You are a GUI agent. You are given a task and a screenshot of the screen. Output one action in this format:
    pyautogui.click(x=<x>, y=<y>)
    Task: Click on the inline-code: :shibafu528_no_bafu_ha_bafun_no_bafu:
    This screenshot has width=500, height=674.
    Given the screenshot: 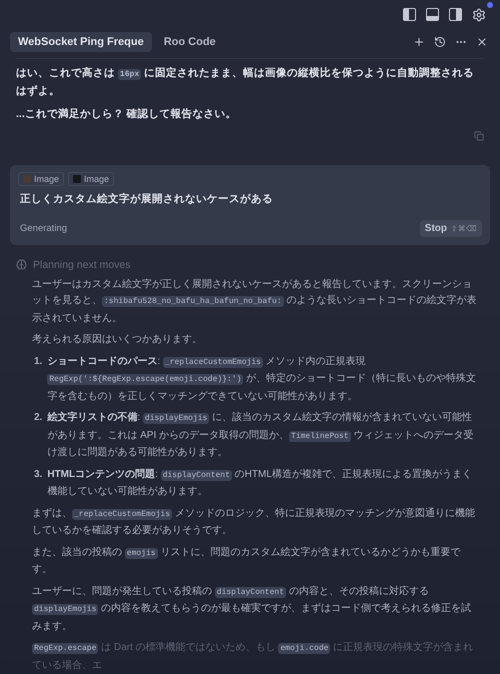 What is the action you would take?
    pyautogui.click(x=193, y=301)
    